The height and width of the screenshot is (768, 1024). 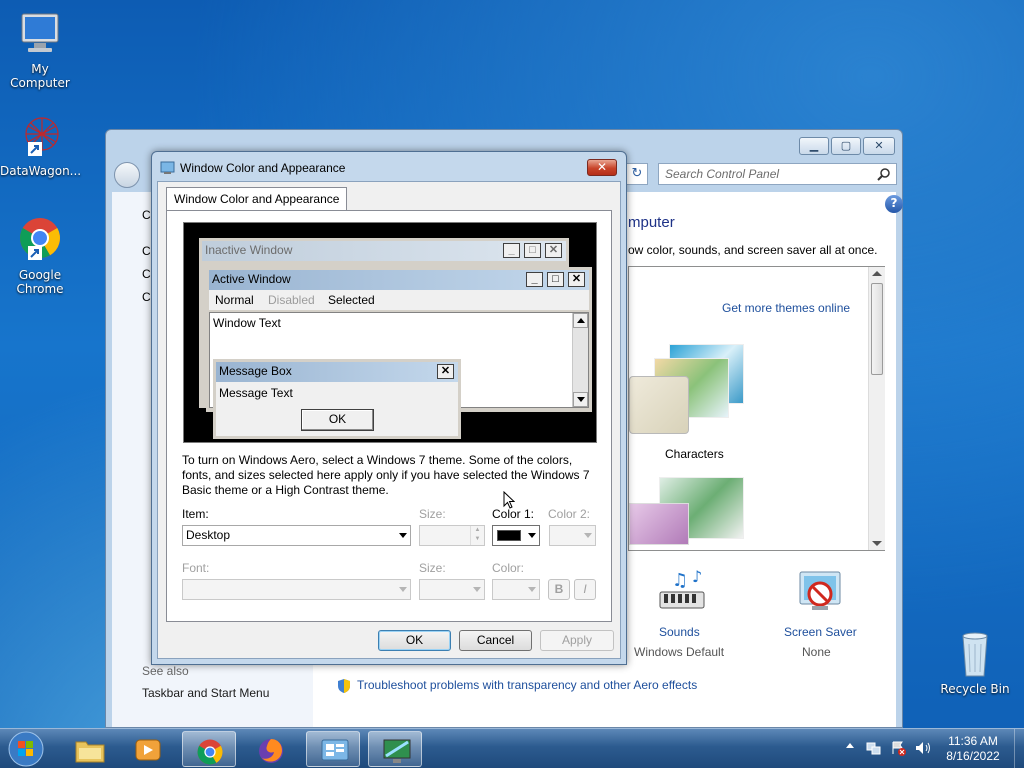 I want to click on font-size-select, so click(x=452, y=589).